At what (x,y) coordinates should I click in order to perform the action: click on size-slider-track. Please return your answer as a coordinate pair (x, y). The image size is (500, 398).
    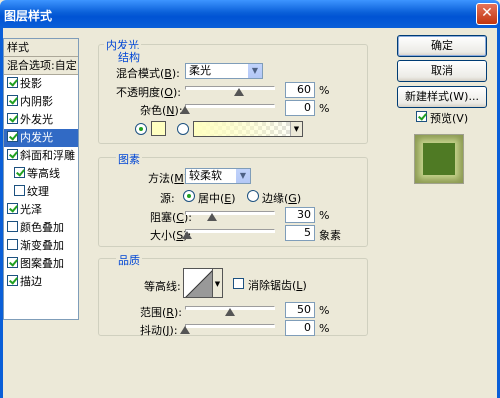
    Looking at the image, I should click on (230, 231).